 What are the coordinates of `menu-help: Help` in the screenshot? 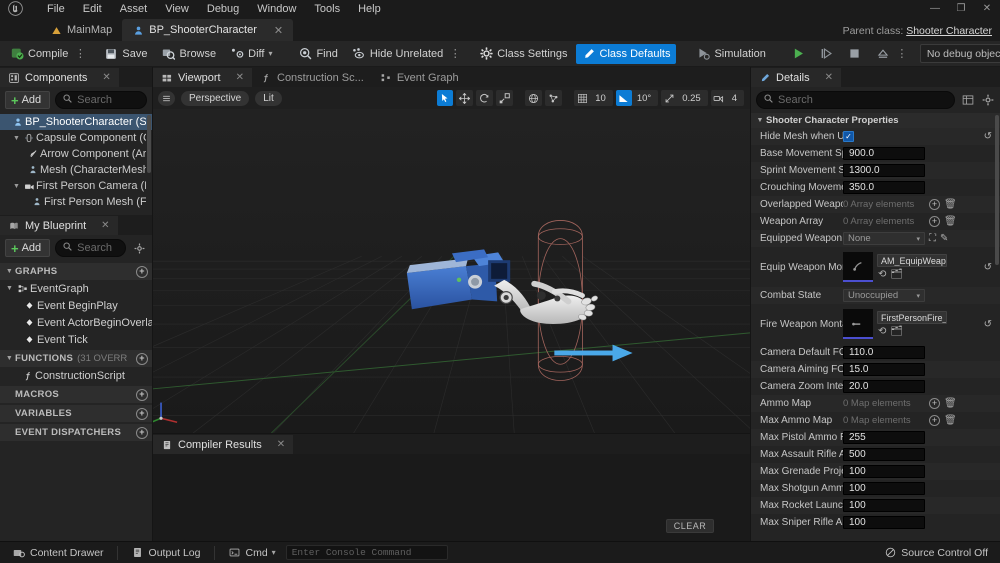 It's located at (369, 9).